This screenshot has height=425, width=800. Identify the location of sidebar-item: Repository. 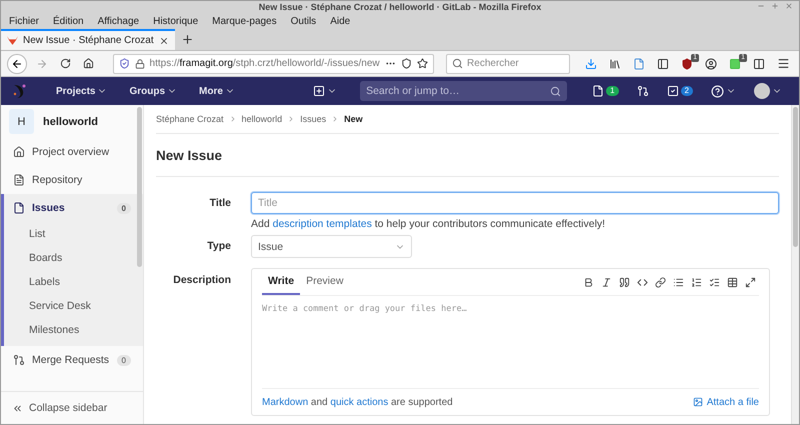
(73, 180).